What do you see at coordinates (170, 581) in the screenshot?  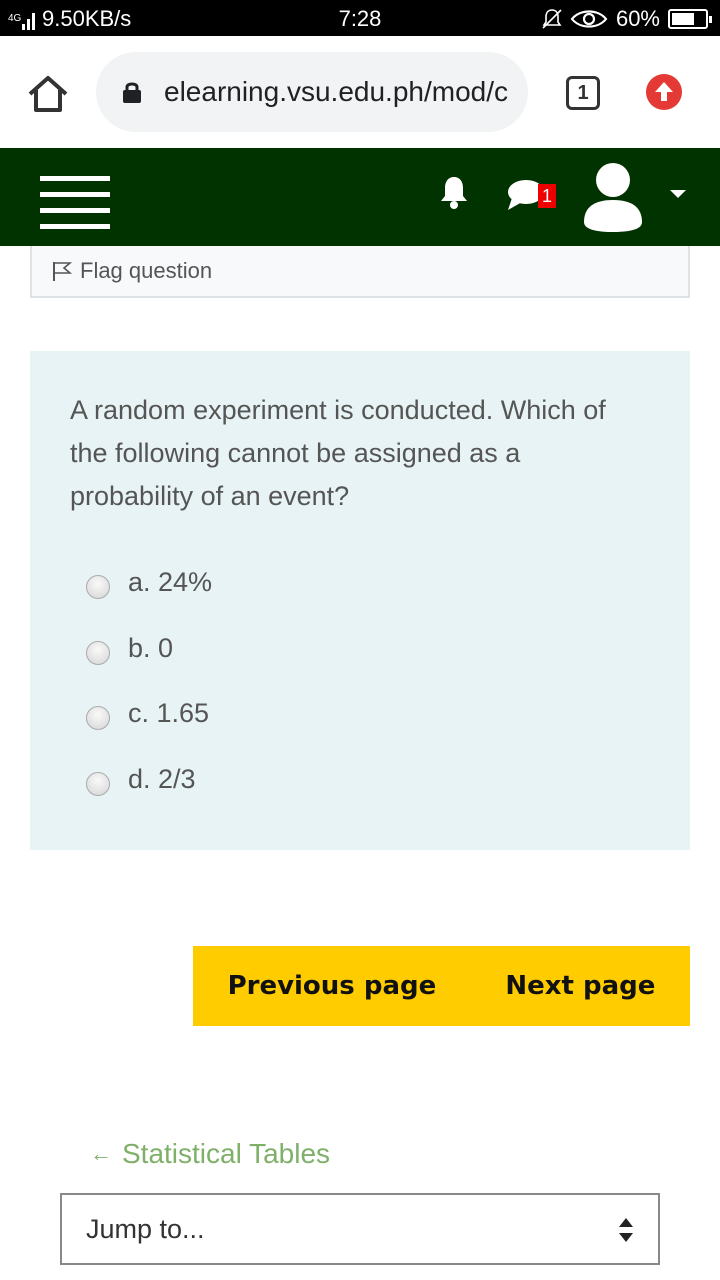 I see `answer-label: a. 24%` at bounding box center [170, 581].